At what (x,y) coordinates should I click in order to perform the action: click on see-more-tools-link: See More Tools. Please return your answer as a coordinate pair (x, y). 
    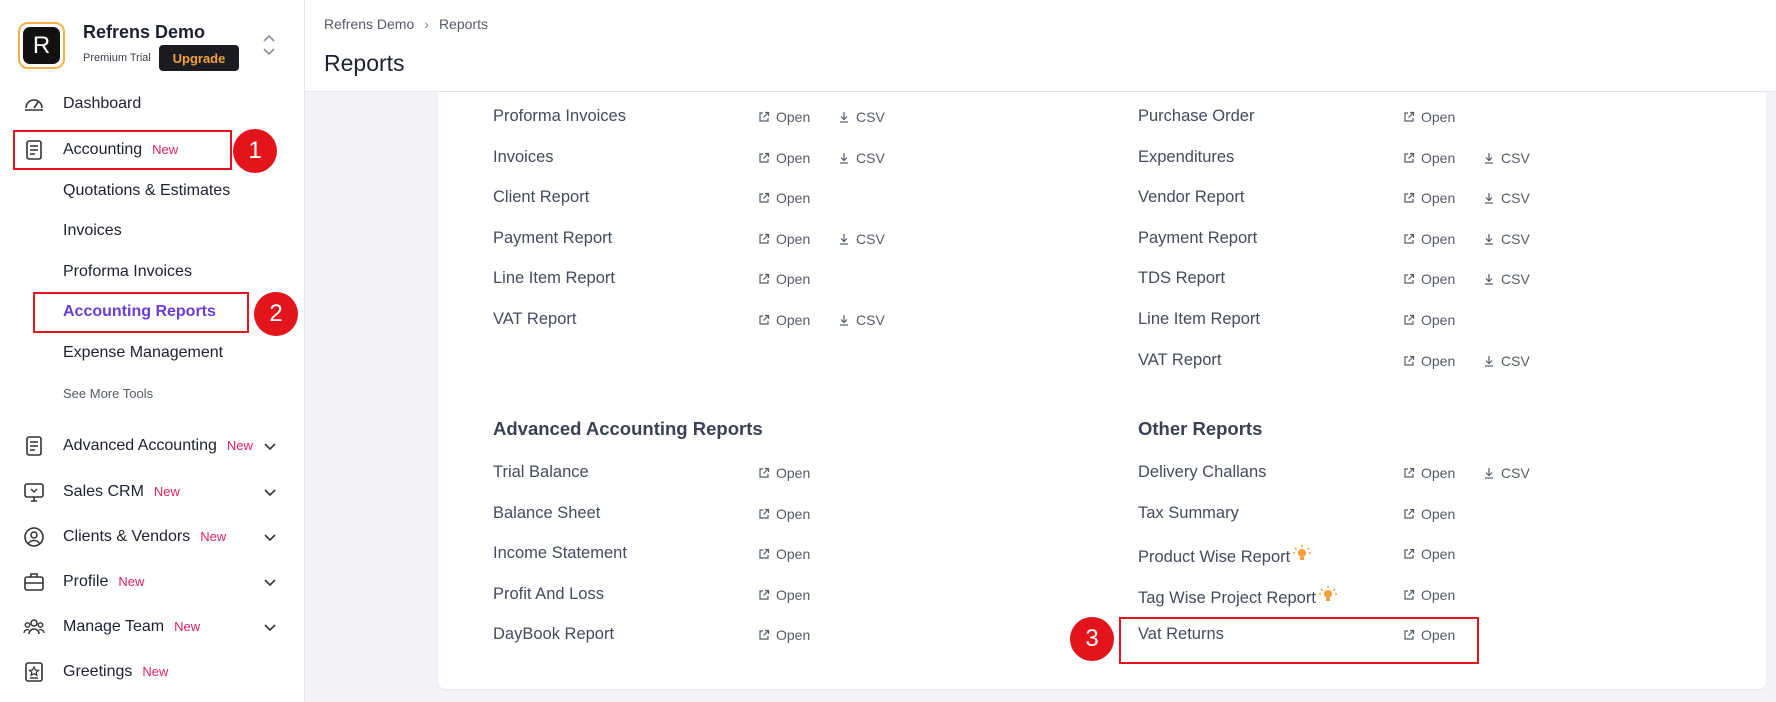
    Looking at the image, I should click on (108, 393).